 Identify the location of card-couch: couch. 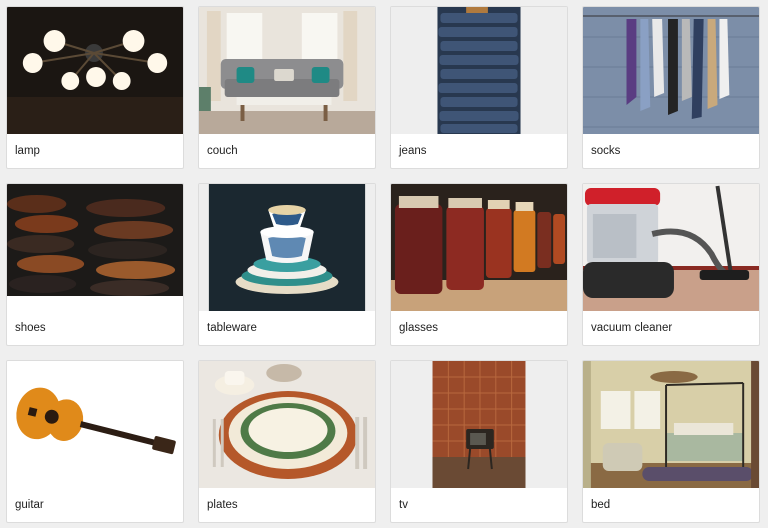
(287, 87).